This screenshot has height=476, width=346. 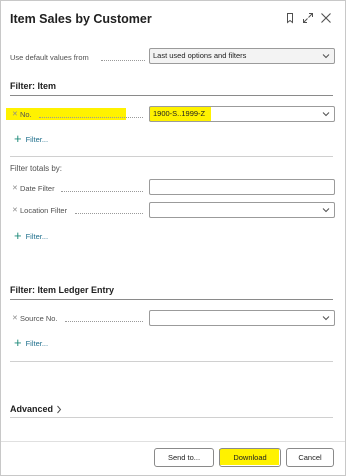 I want to click on filter-totals-heading: Filter totals by:, so click(x=36, y=168).